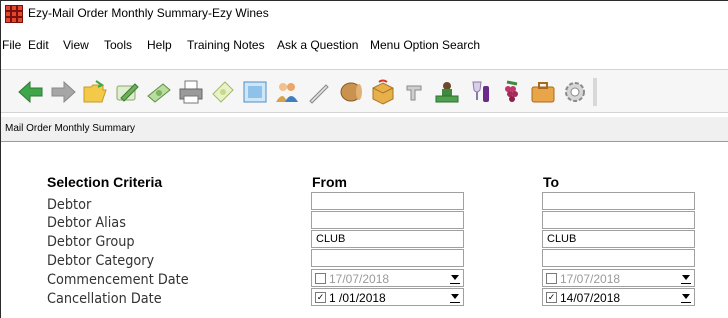 This screenshot has width=728, height=318. I want to click on to-cancellation-date-picker: ✓ 14/07/2018, so click(618, 297).